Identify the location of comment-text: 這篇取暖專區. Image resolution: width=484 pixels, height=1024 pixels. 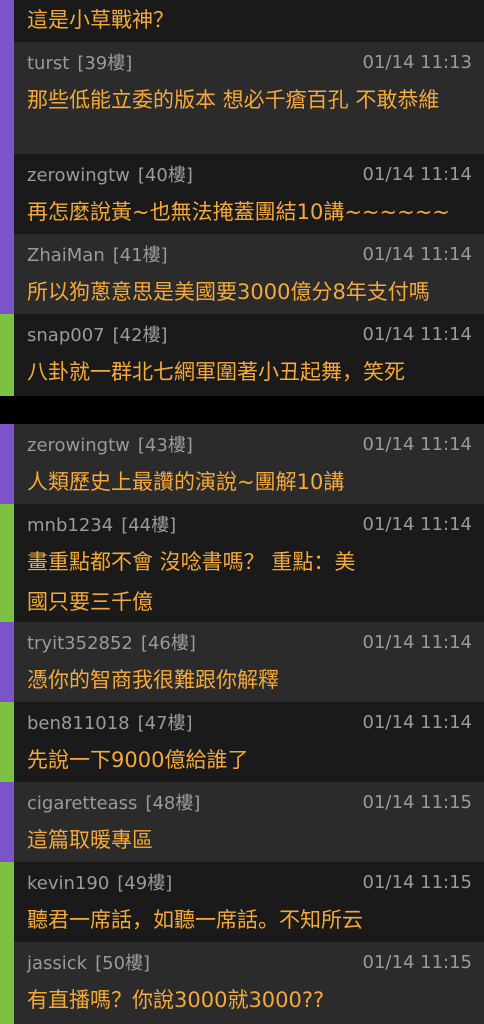
(90, 840).